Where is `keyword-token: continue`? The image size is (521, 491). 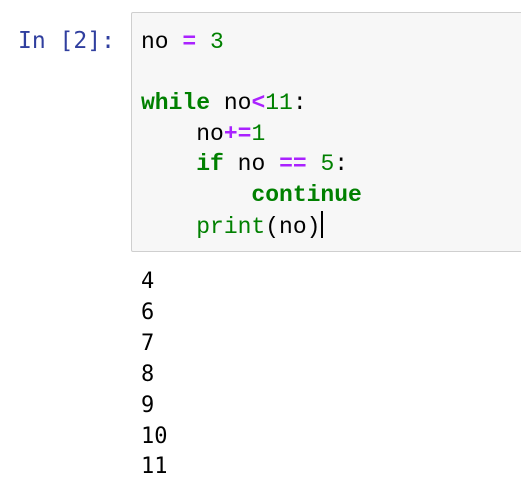 keyword-token: continue is located at coordinates (306, 194).